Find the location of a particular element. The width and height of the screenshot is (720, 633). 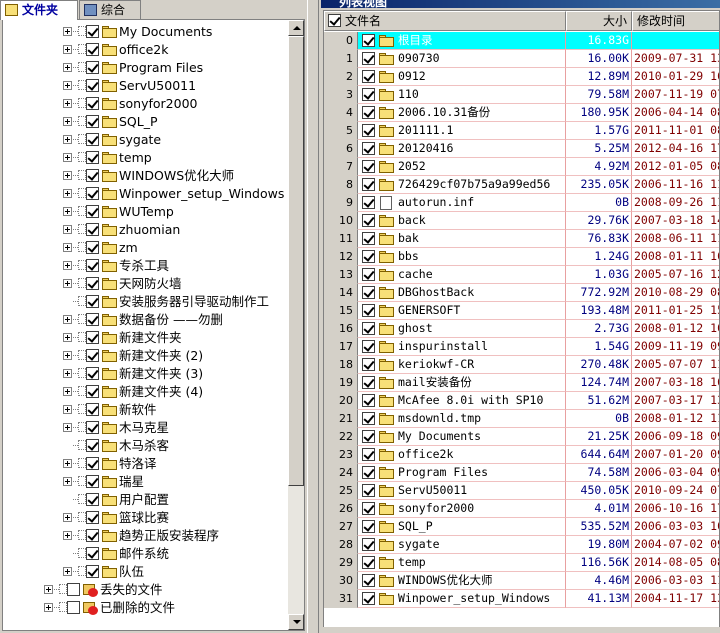

tree-item: temp is located at coordinates (144, 158).